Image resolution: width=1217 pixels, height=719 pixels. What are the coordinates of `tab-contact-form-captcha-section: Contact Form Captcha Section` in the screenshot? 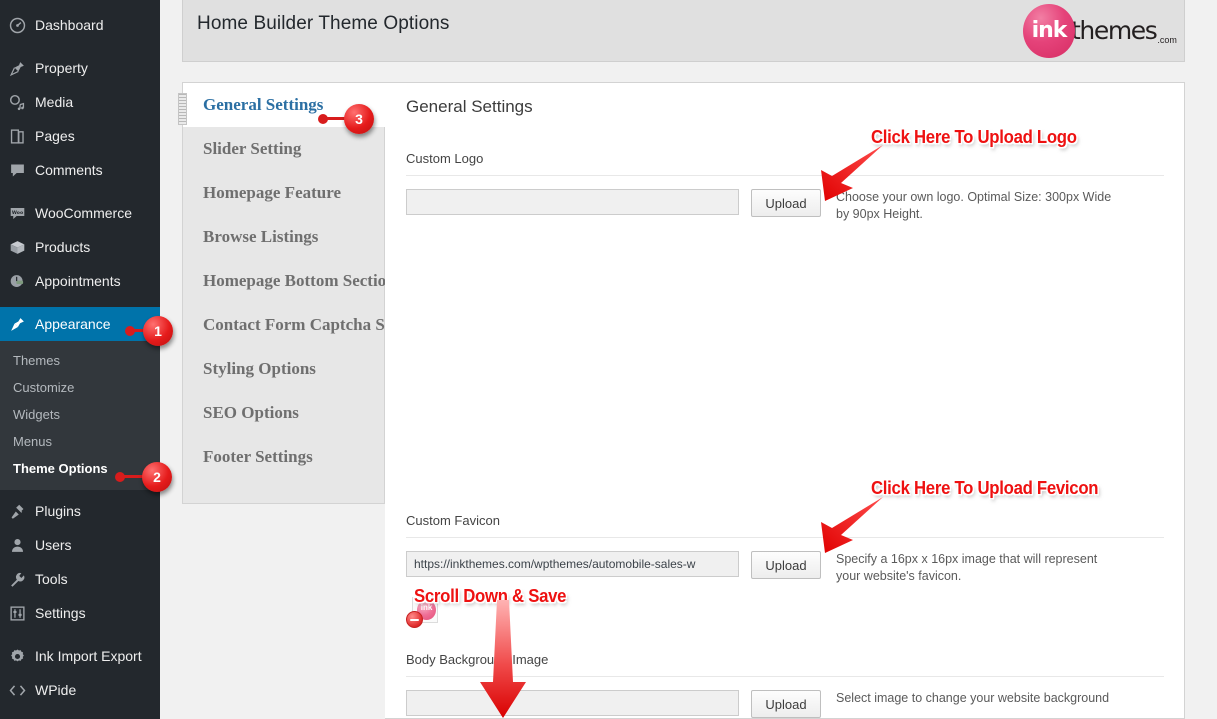 It's located at (305, 325).